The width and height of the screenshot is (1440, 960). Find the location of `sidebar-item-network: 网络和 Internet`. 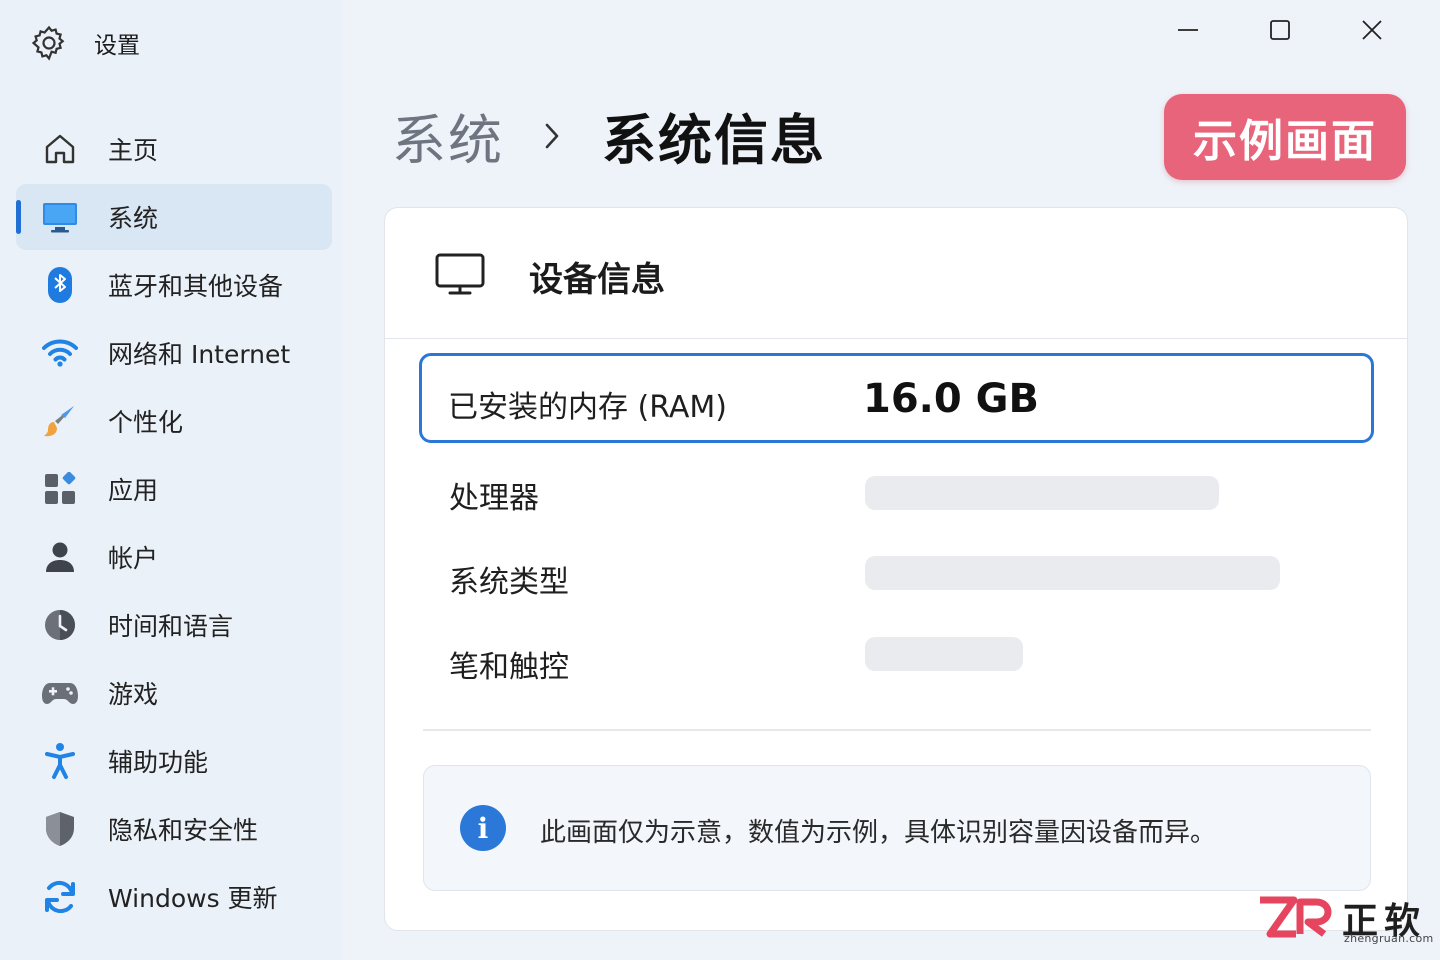

sidebar-item-network: 网络和 Internet is located at coordinates (174, 353).